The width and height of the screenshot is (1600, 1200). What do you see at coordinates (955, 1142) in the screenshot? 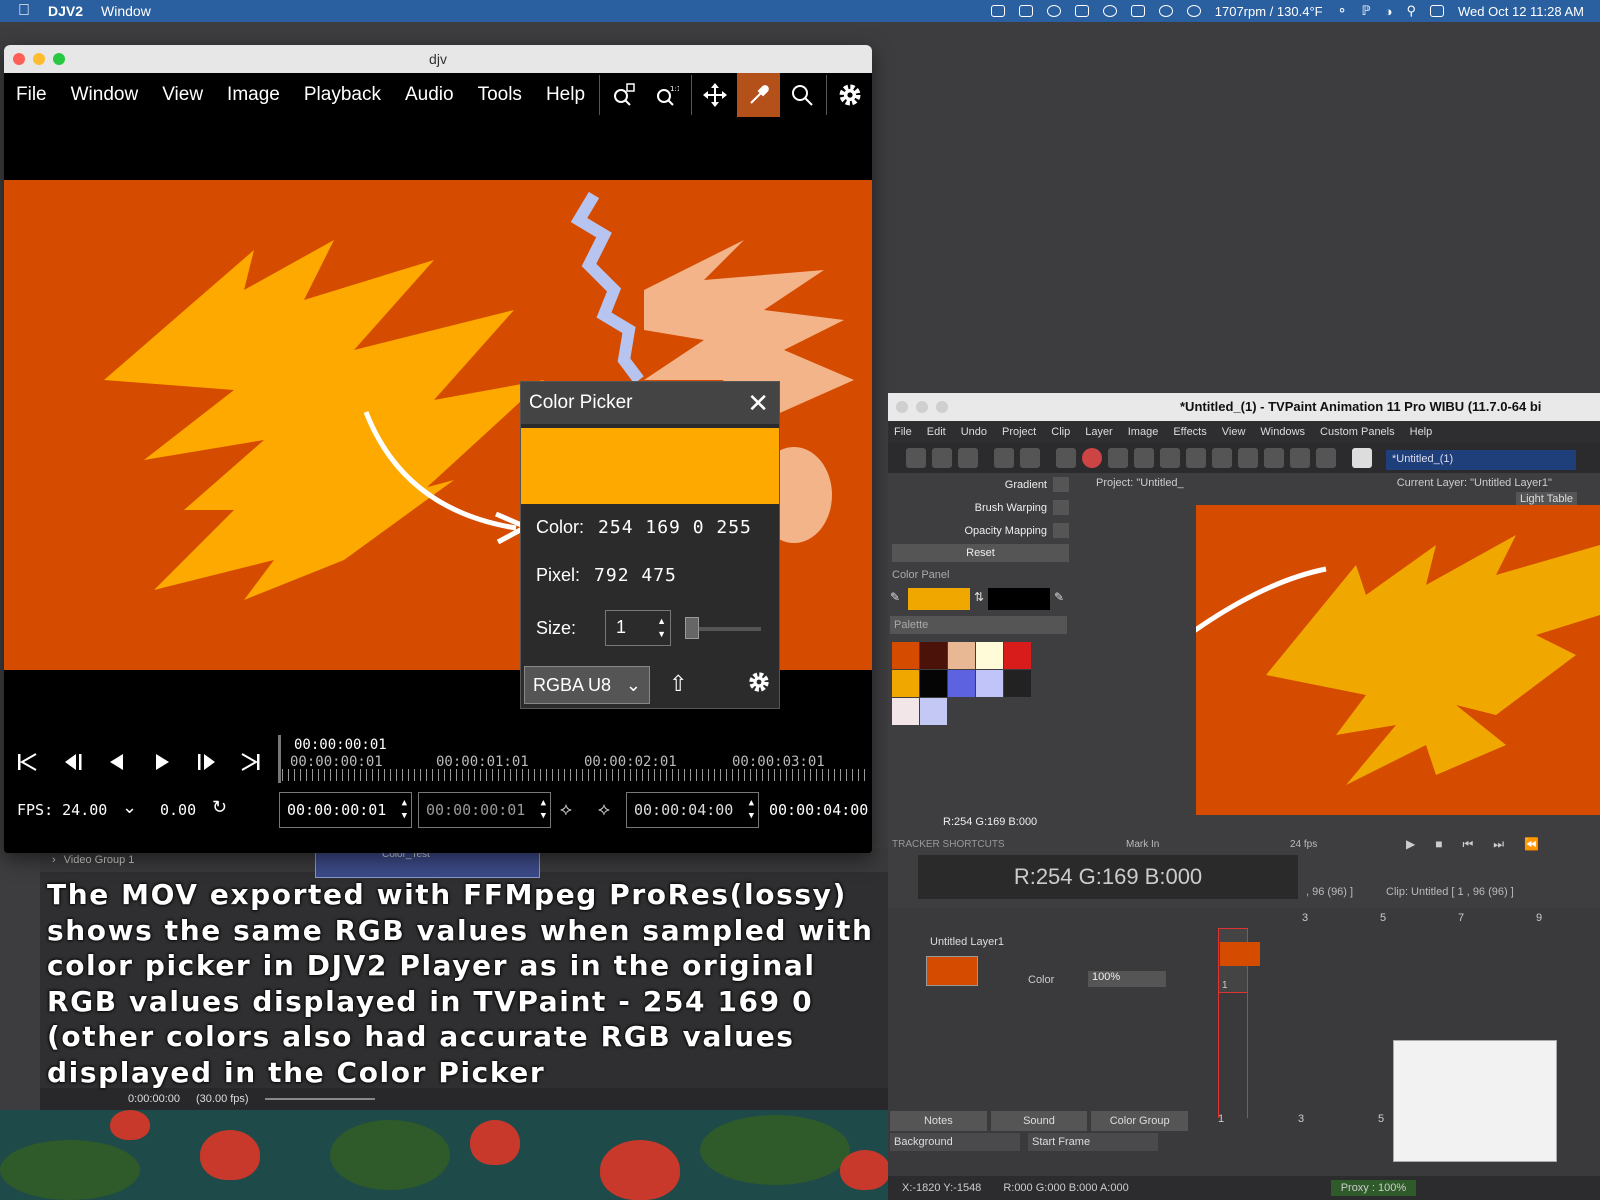
I see `background-selector: Background` at bounding box center [955, 1142].